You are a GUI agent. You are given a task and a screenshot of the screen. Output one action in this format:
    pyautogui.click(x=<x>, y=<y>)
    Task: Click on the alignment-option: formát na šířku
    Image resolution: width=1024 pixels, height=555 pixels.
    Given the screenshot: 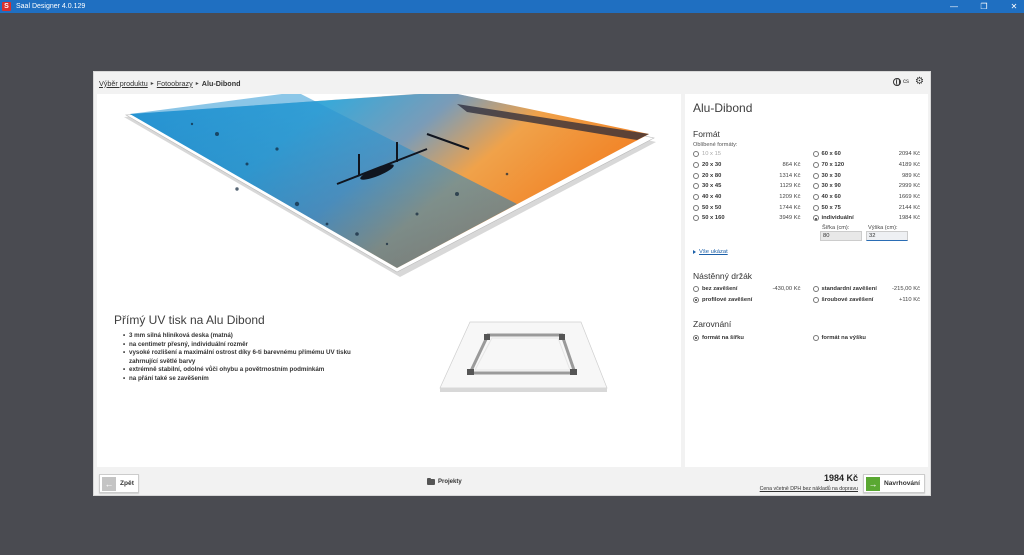 What is the action you would take?
    pyautogui.click(x=747, y=337)
    